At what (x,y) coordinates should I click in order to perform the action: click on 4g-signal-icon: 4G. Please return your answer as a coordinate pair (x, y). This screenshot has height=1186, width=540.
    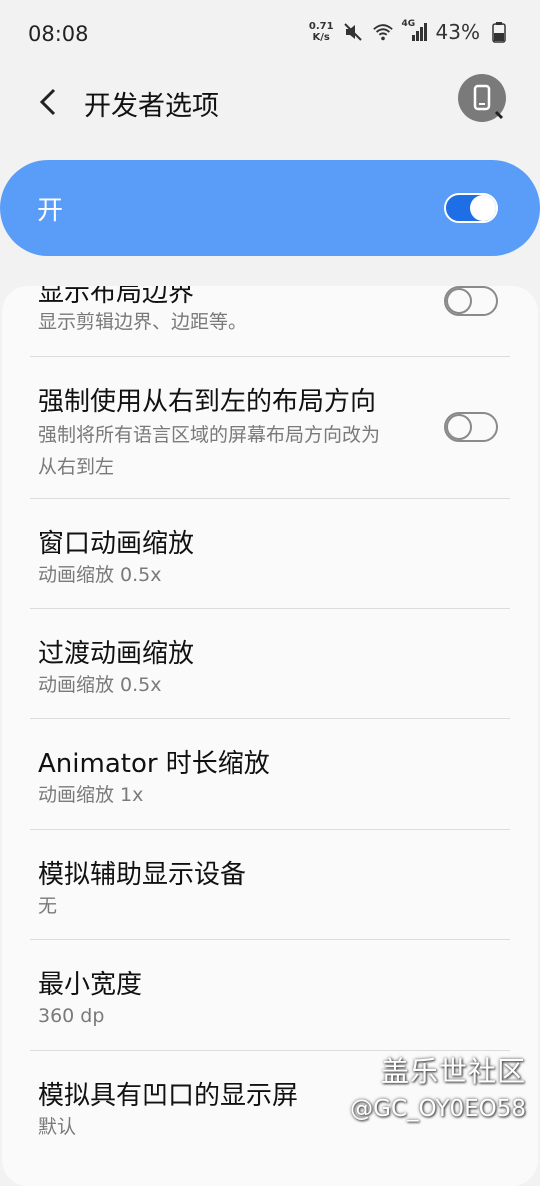
    Looking at the image, I should click on (414, 31).